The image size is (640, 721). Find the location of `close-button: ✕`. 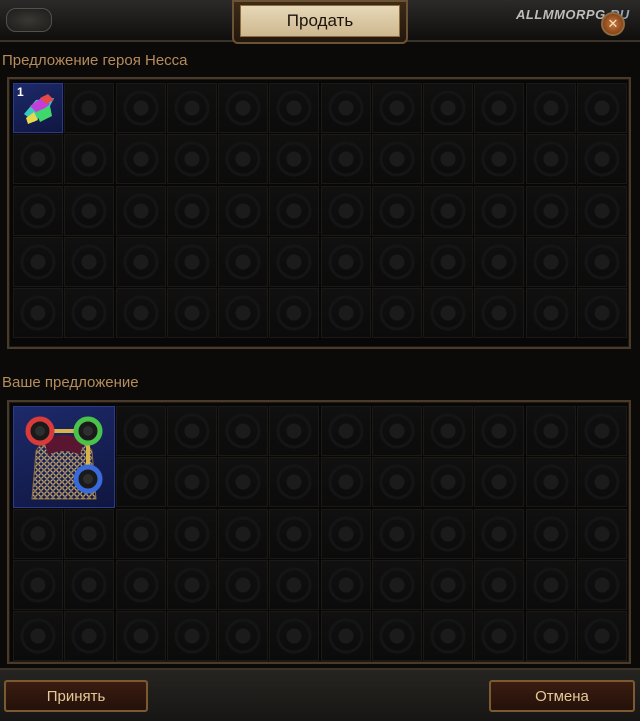

close-button: ✕ is located at coordinates (613, 24).